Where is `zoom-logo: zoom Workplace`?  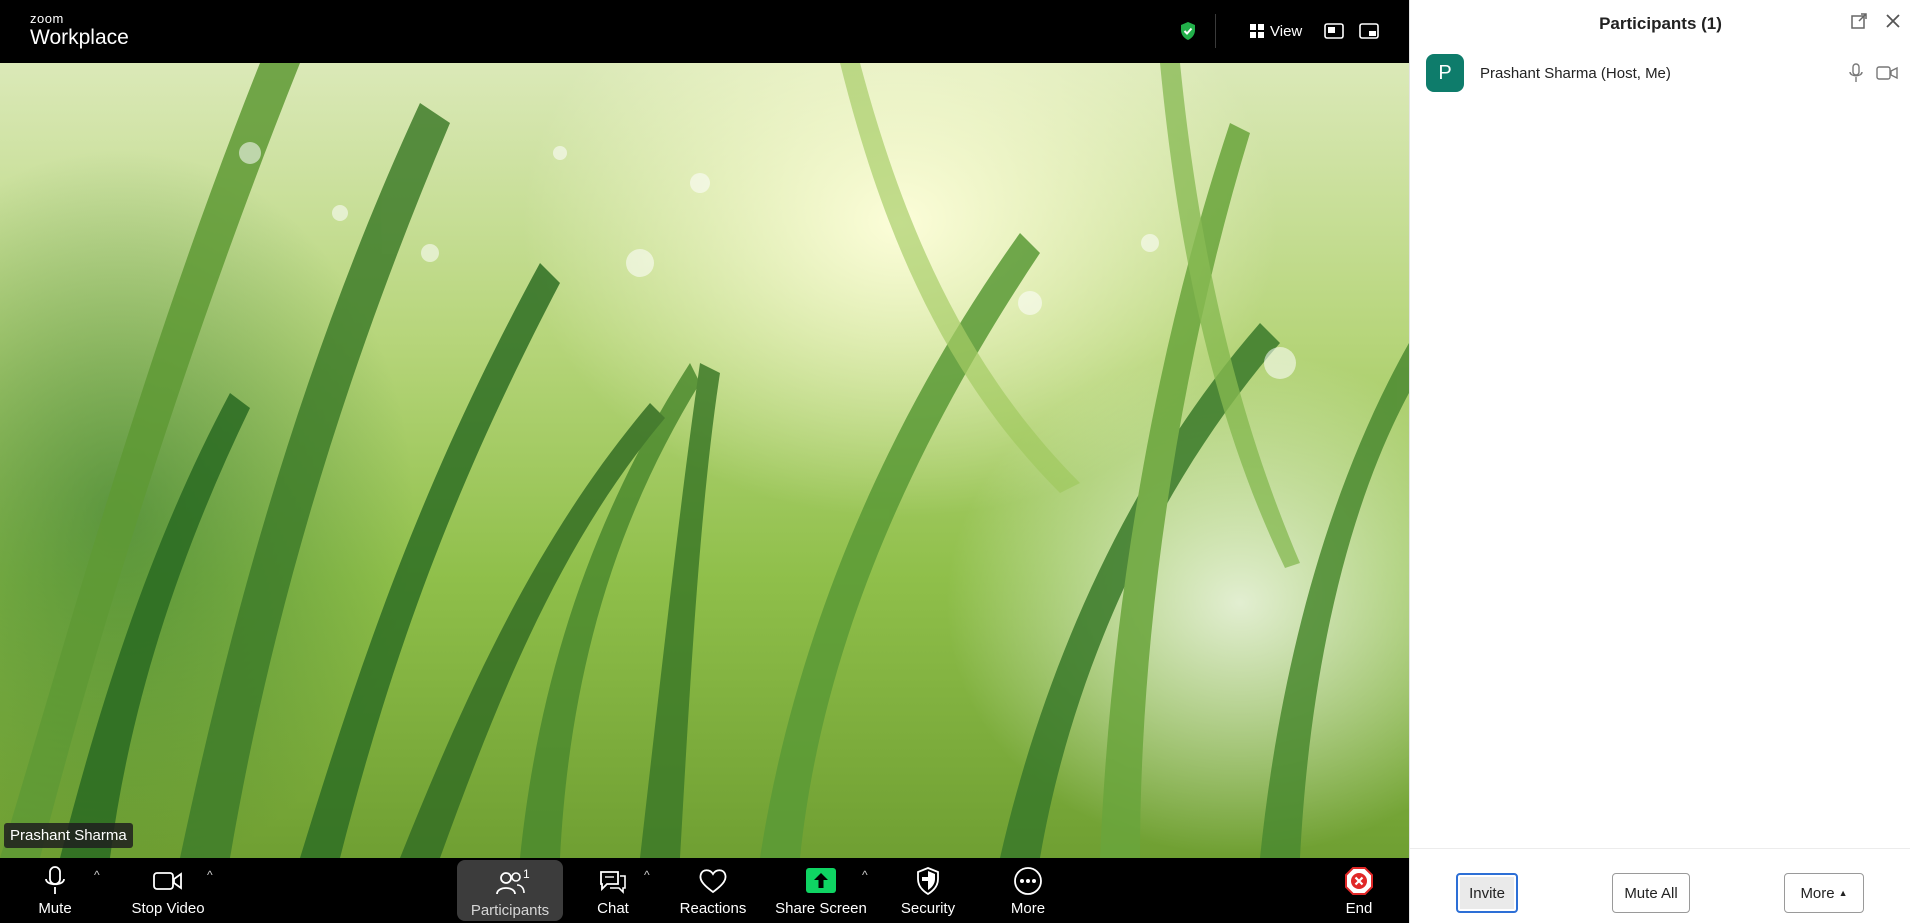 zoom-logo: zoom Workplace is located at coordinates (79, 31).